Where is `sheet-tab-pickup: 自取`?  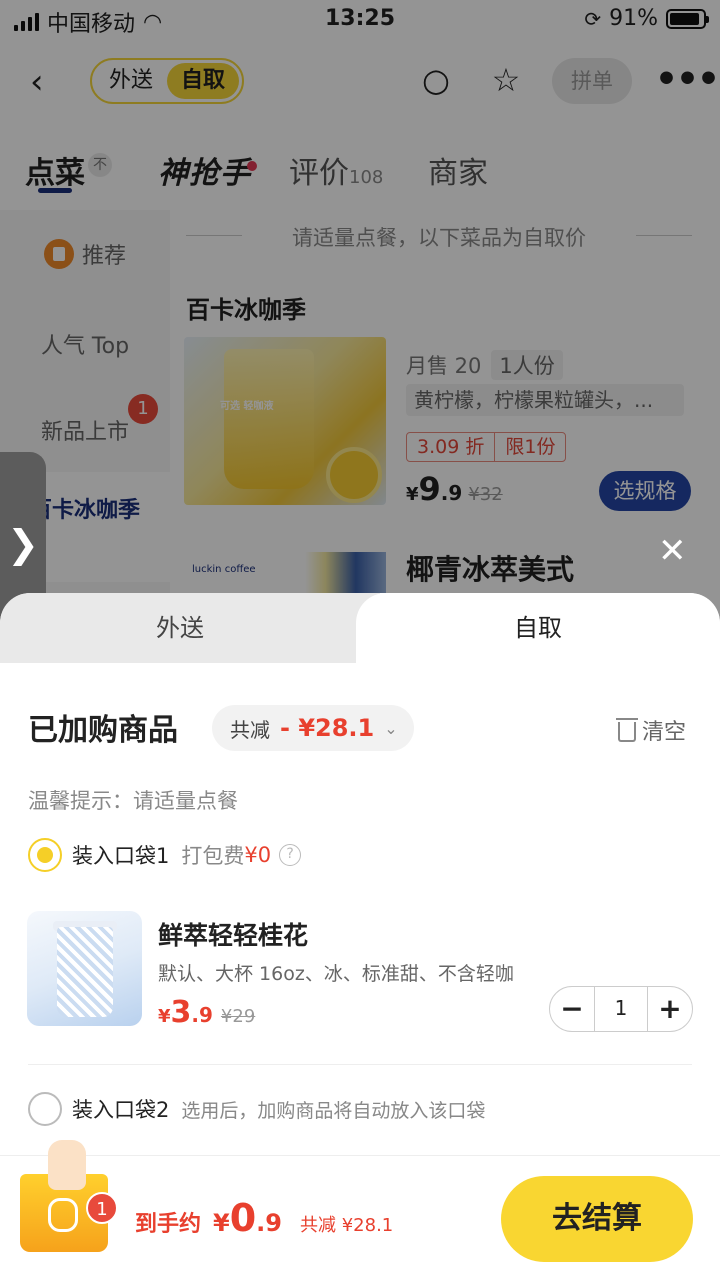
sheet-tab-pickup: 自取 is located at coordinates (538, 628).